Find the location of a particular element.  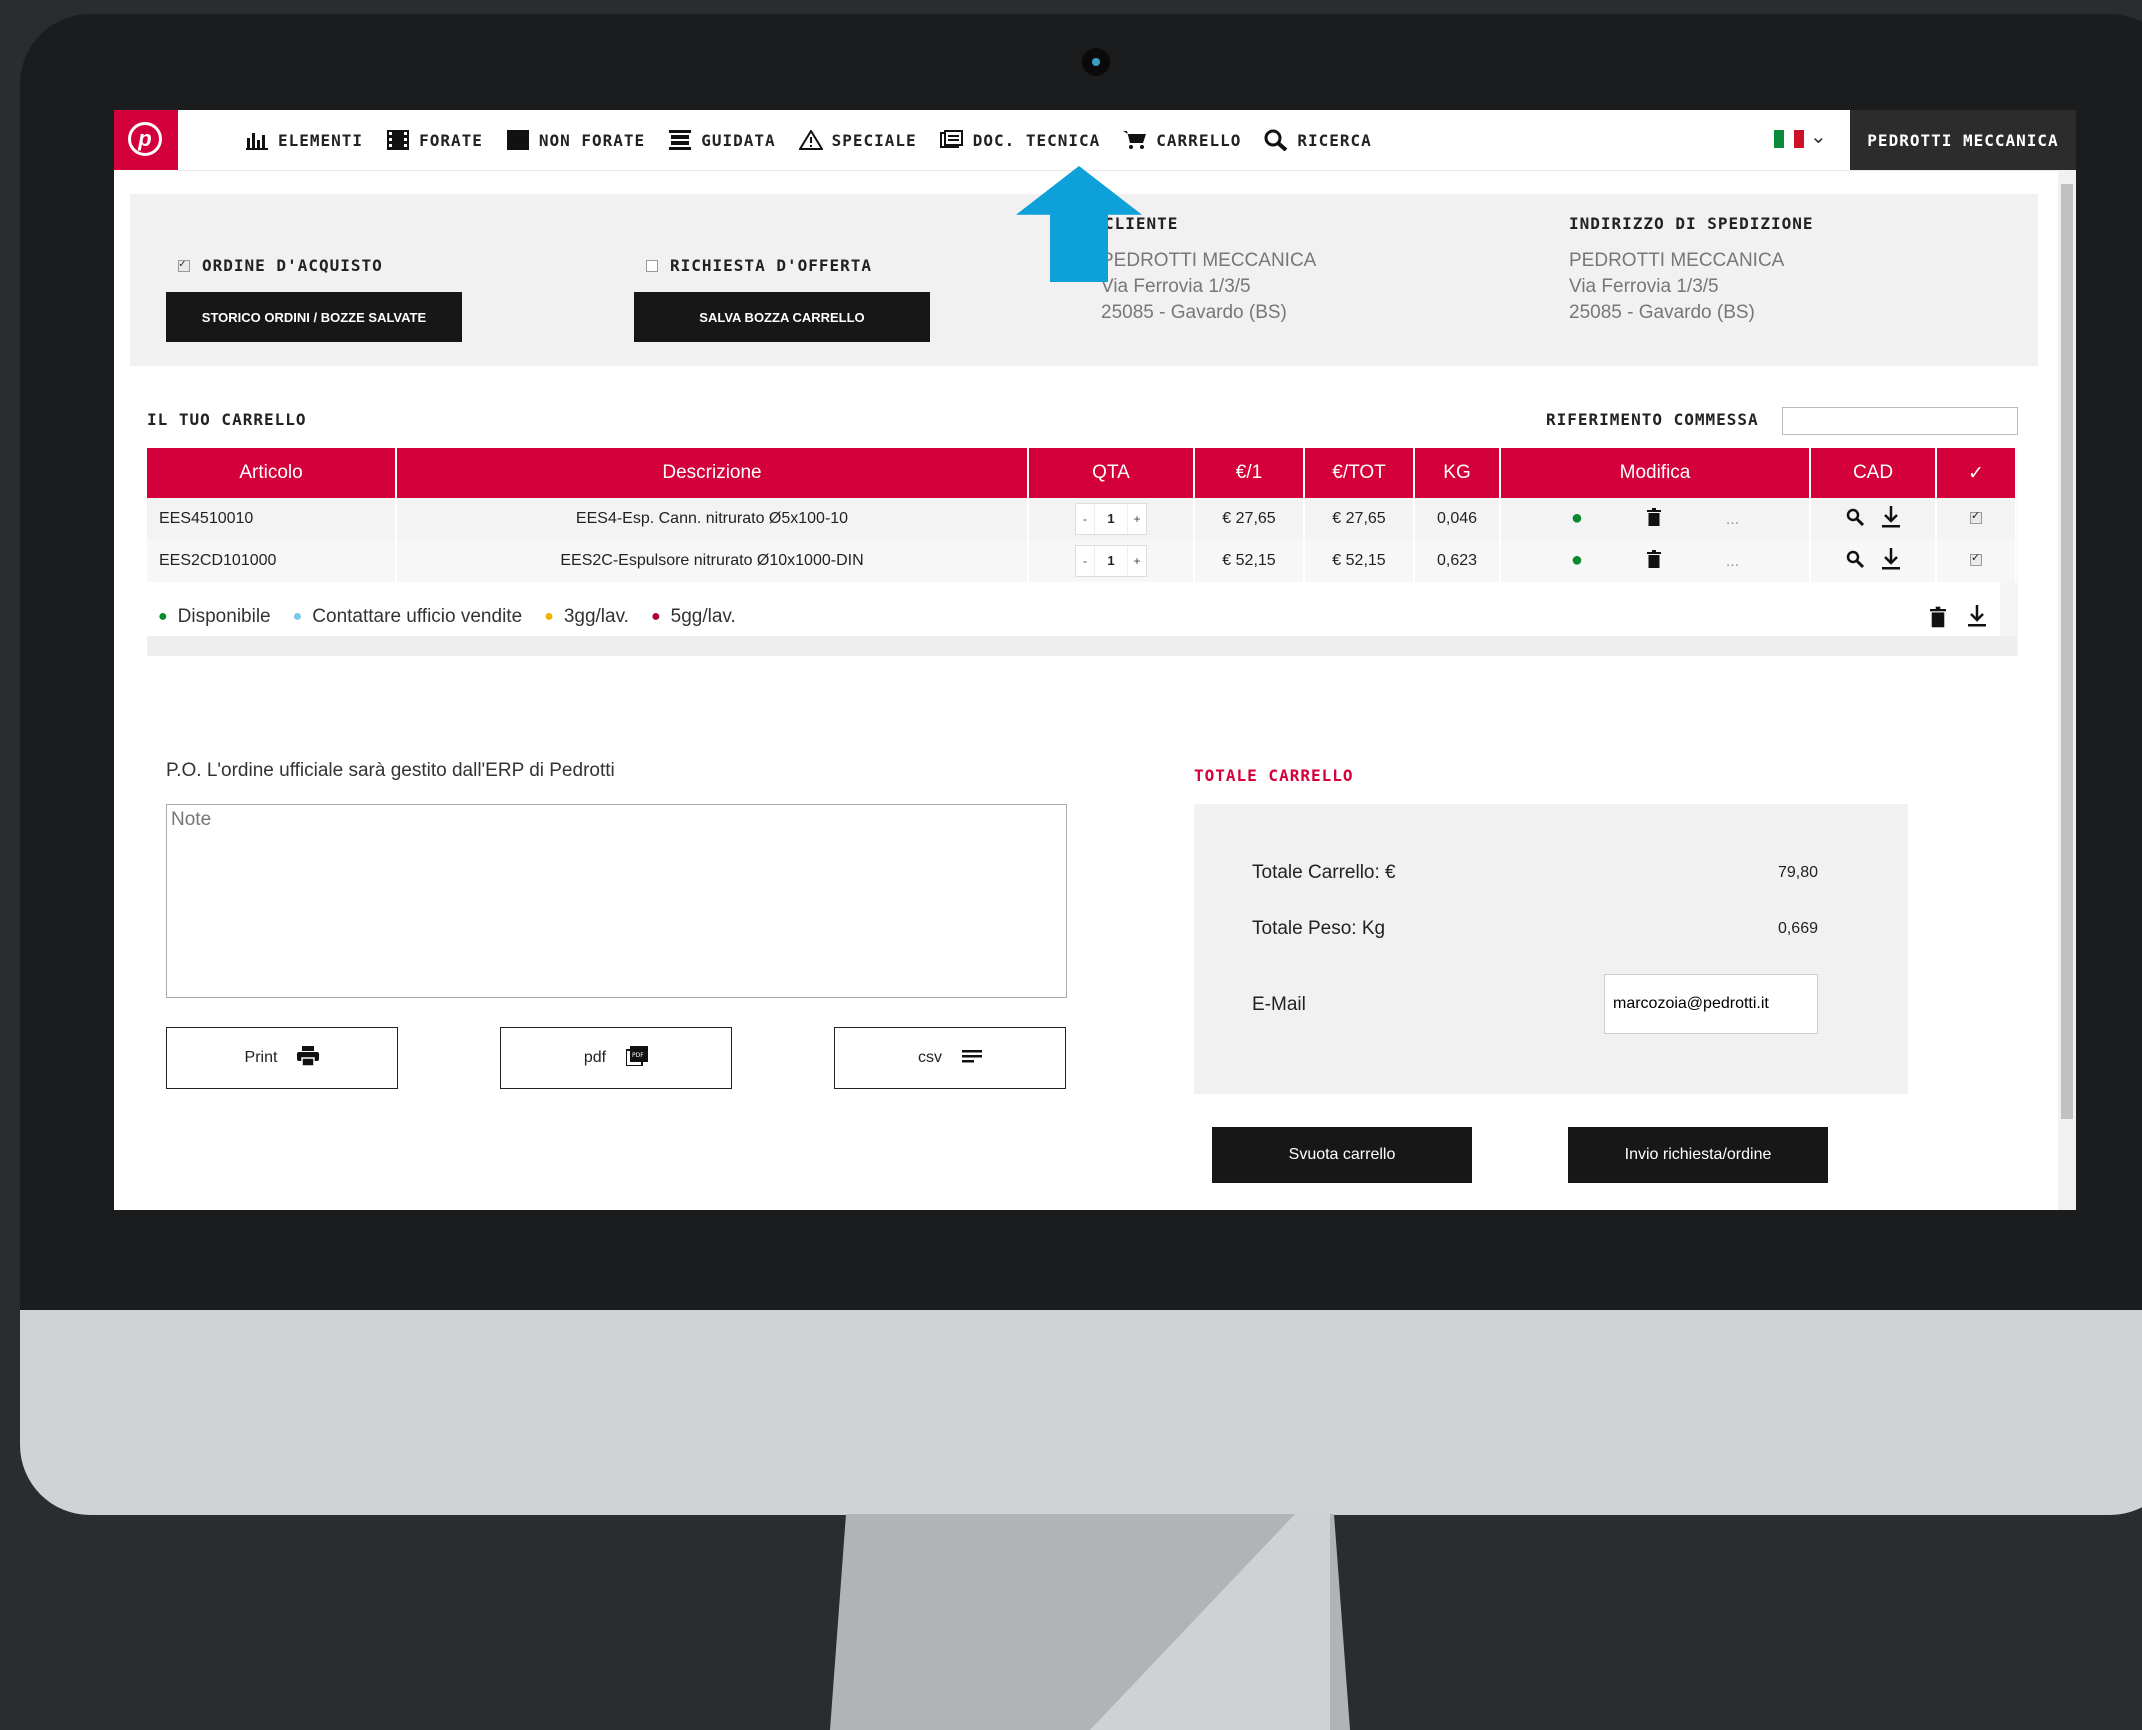

square-icon is located at coordinates (518, 140).